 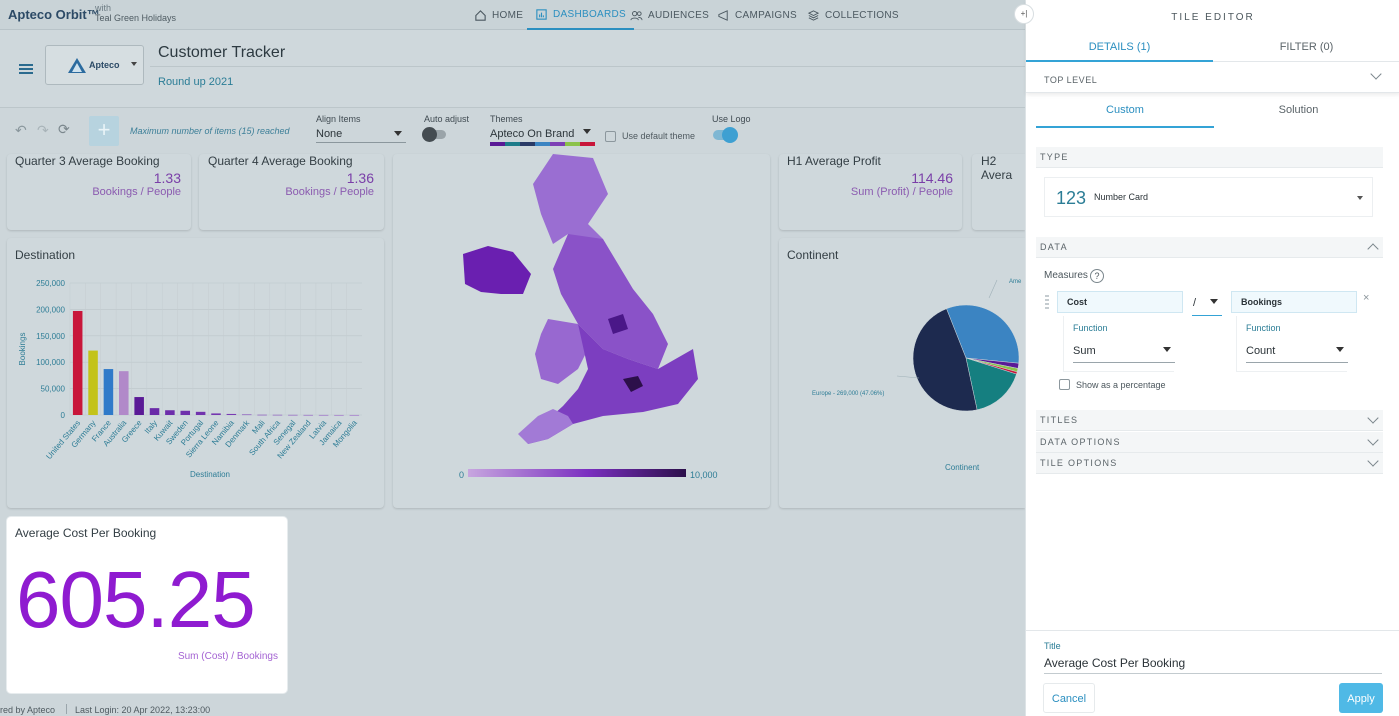 What do you see at coordinates (1084, 351) in the screenshot?
I see `function-left-value: Sum` at bounding box center [1084, 351].